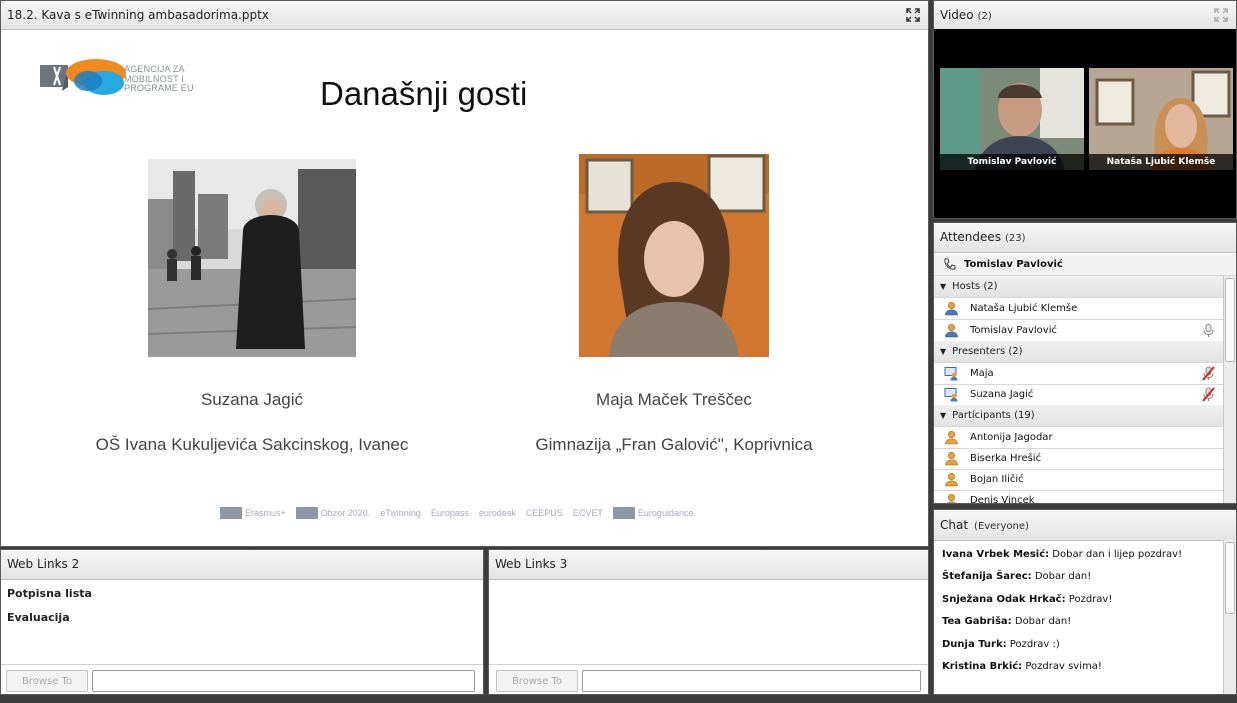 This screenshot has height=703, width=1237. I want to click on video-pod-header: Video (2), so click(1085, 15).